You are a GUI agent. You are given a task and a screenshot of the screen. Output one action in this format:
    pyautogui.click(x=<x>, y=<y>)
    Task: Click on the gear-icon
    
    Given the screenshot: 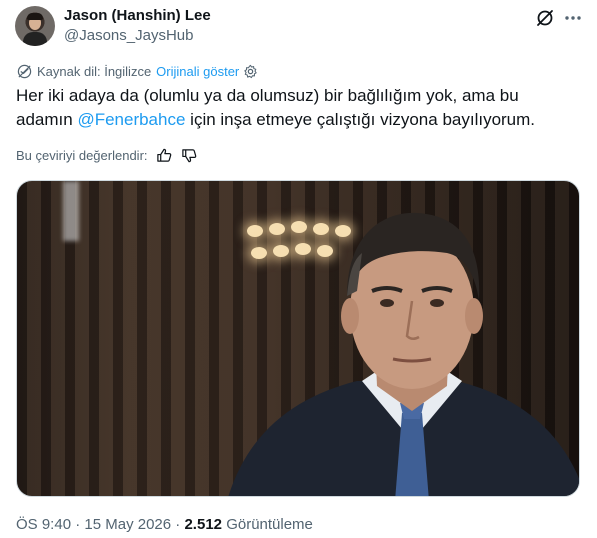 What is the action you would take?
    pyautogui.click(x=250, y=71)
    